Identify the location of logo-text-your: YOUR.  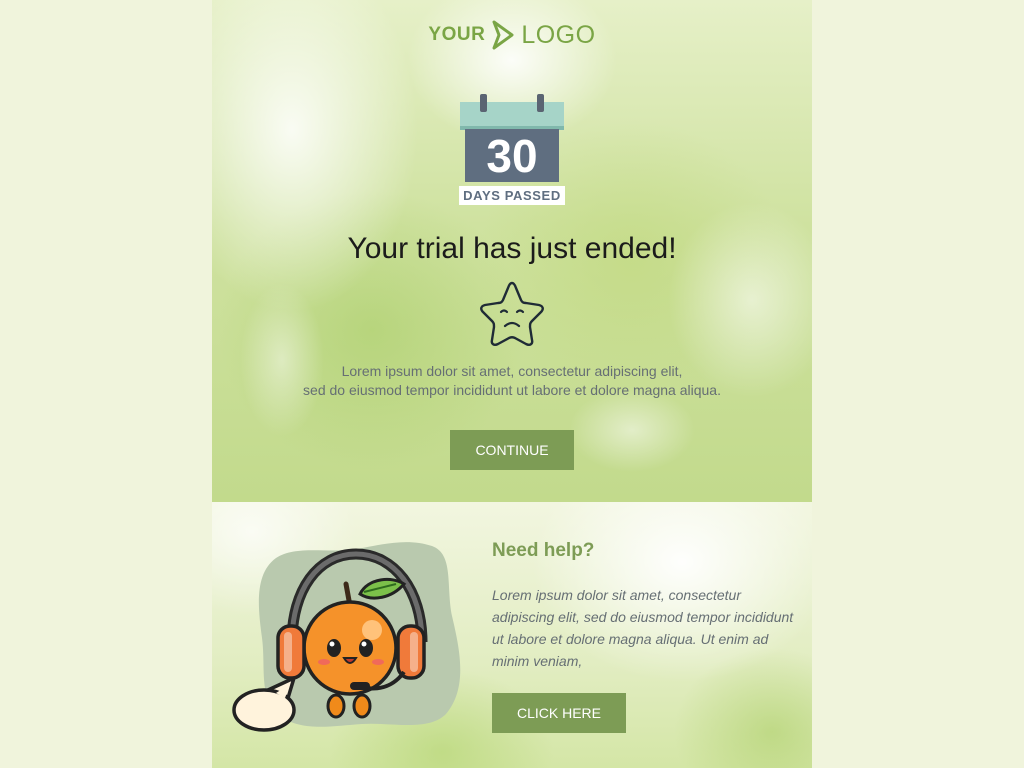
(457, 34).